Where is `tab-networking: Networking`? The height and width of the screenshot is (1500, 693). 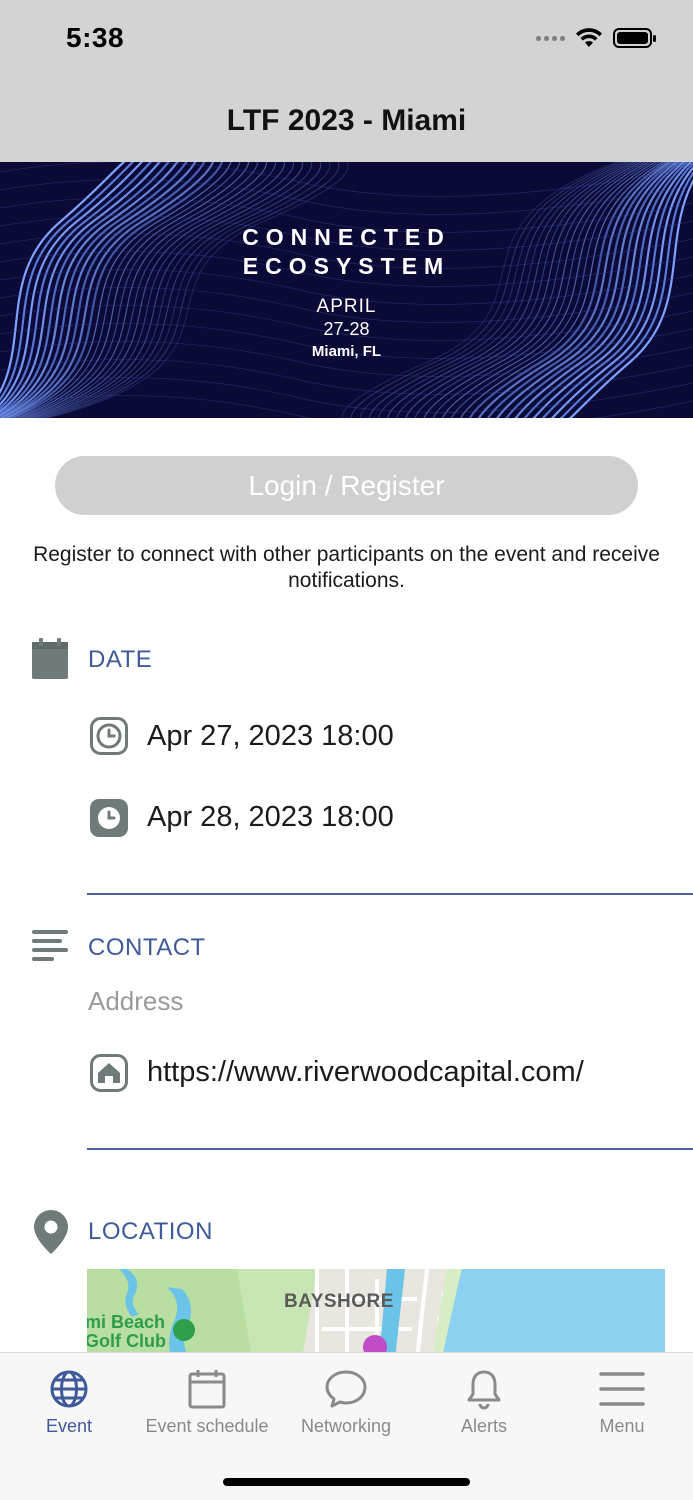 tab-networking: Networking is located at coordinates (346, 1403).